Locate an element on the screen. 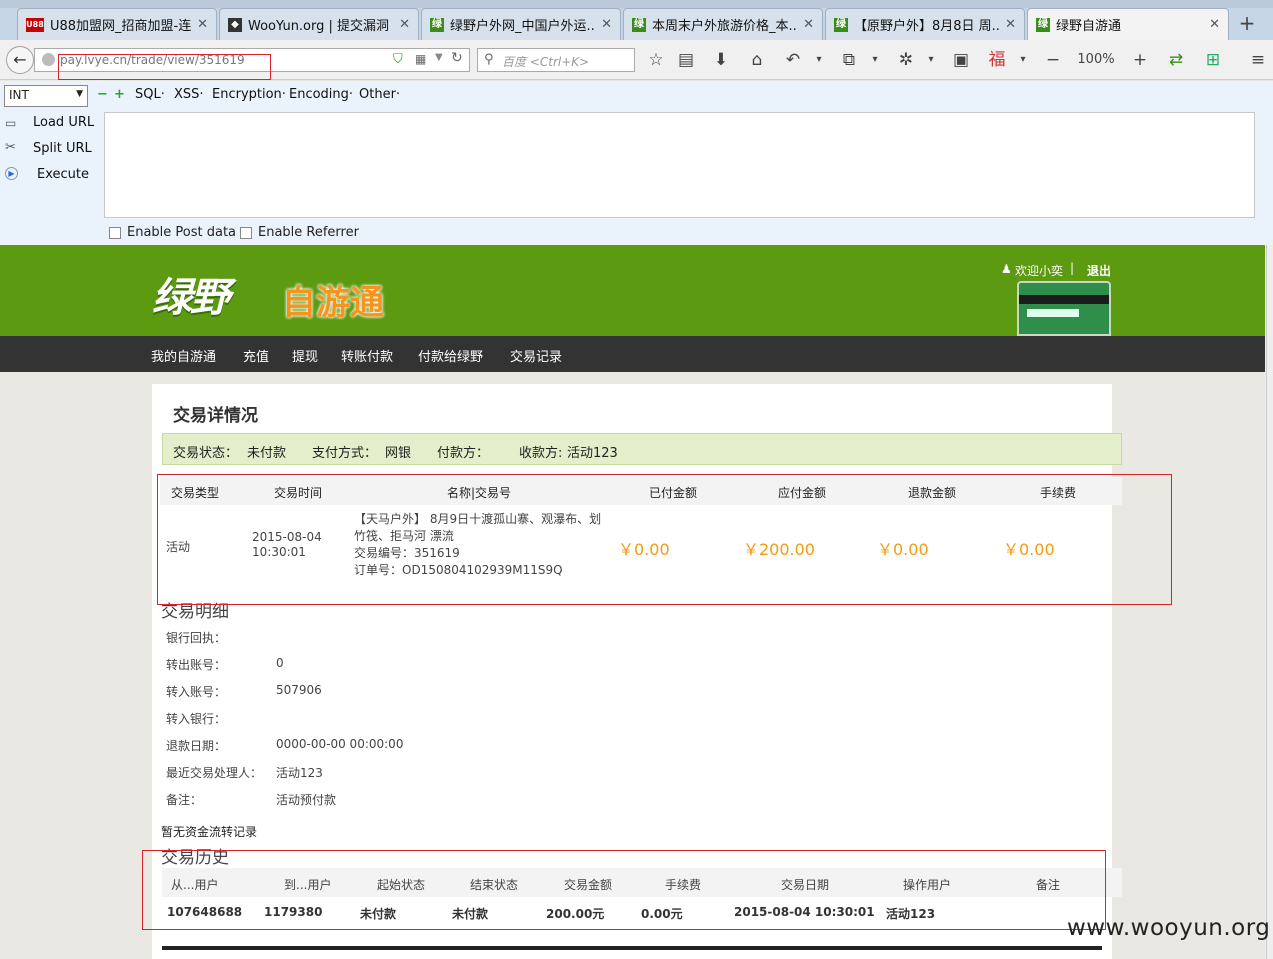 The image size is (1273, 959). download-icon: ⬇ is located at coordinates (721, 60).